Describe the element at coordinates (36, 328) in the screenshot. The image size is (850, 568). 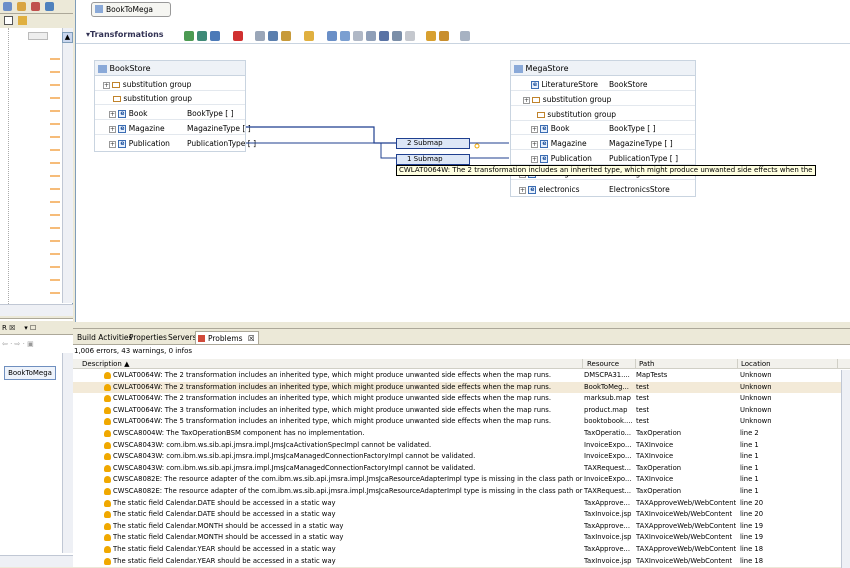
I see `outline-tabs: R ☒ ▾ ☐` at that location.